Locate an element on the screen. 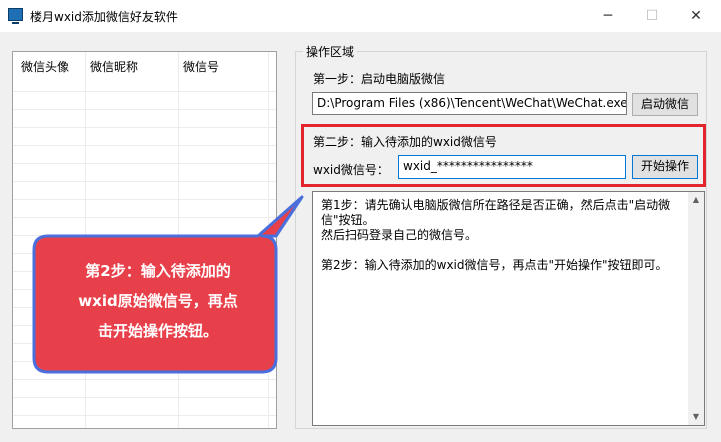 Image resolution: width=721 pixels, height=442 pixels. app-icon is located at coordinates (15, 16).